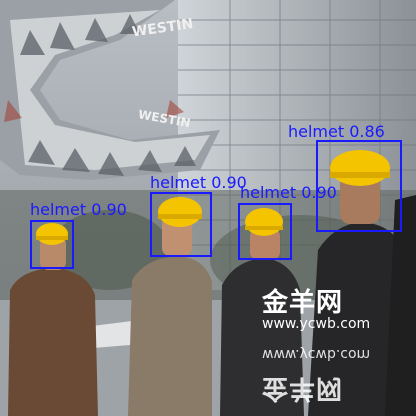  What do you see at coordinates (316, 324) in the screenshot?
I see `watermark-url: www.ycwb.com` at bounding box center [316, 324].